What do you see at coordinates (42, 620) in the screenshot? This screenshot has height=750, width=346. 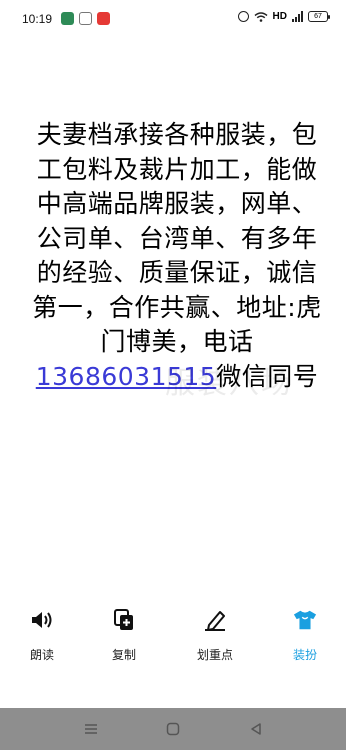 I see `speaker-icon` at bounding box center [42, 620].